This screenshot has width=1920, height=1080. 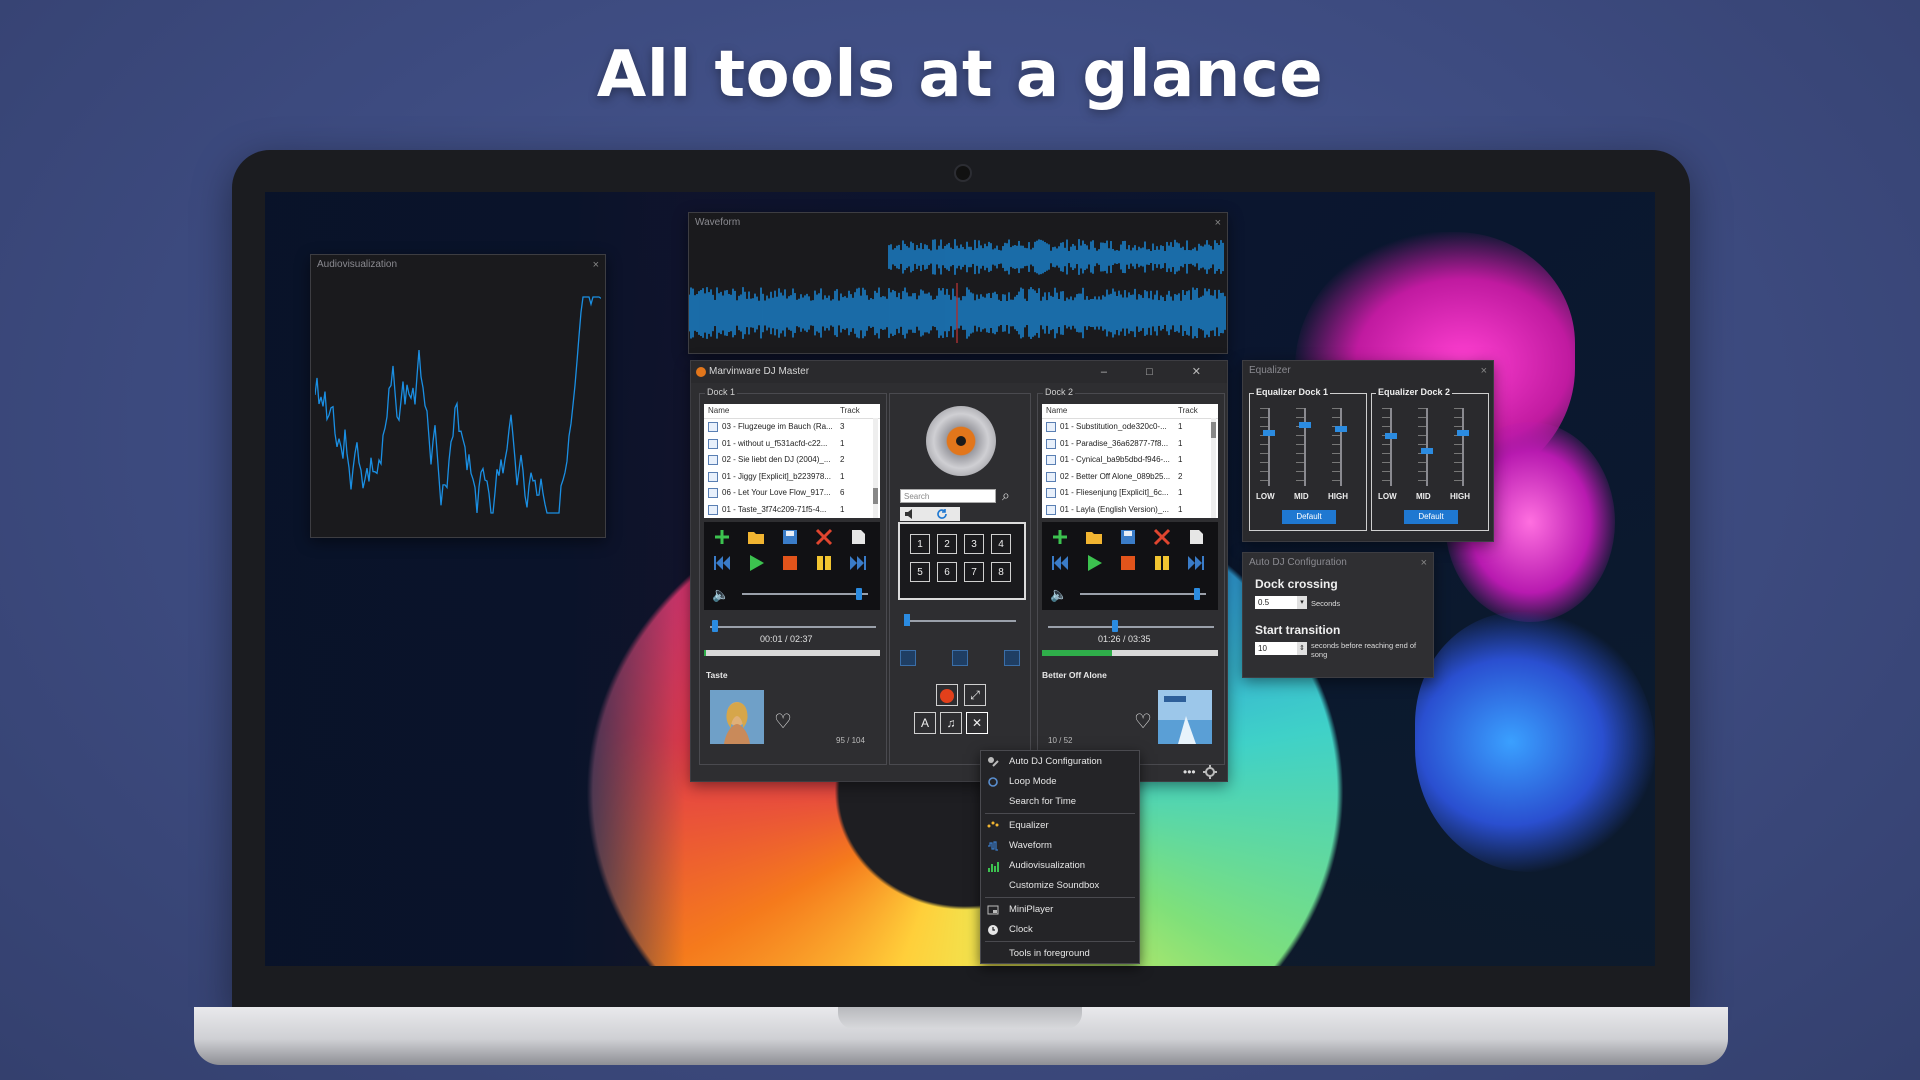 I want to click on tools-icon: ✕, so click(x=977, y=723).